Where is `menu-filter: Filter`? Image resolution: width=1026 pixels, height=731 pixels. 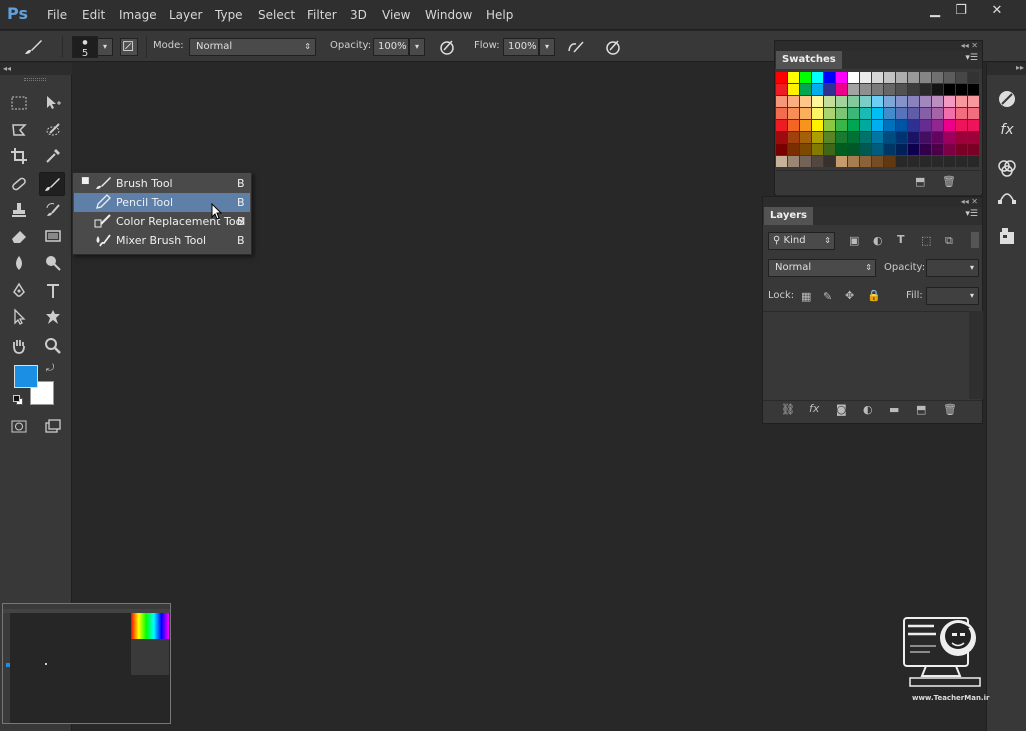
menu-filter: Filter is located at coordinates (322, 15).